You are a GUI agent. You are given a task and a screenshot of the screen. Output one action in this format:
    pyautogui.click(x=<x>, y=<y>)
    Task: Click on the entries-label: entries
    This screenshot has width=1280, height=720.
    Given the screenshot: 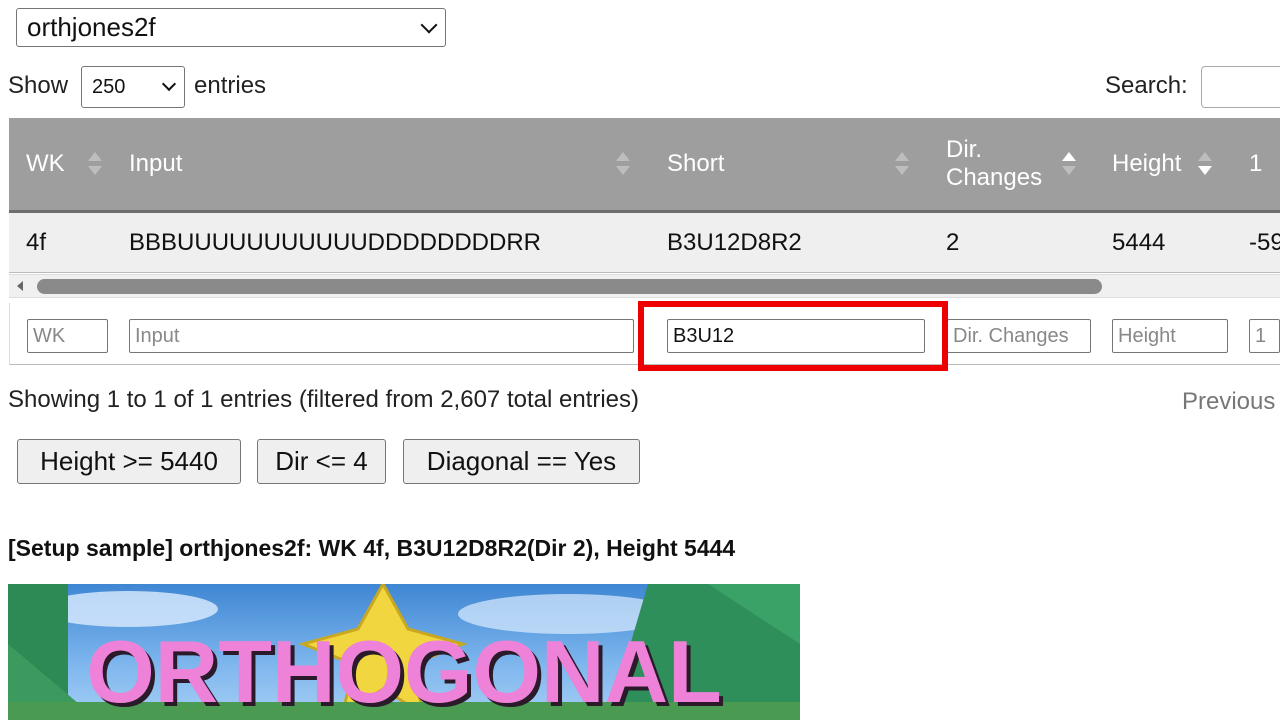 What is the action you would take?
    pyautogui.click(x=230, y=85)
    